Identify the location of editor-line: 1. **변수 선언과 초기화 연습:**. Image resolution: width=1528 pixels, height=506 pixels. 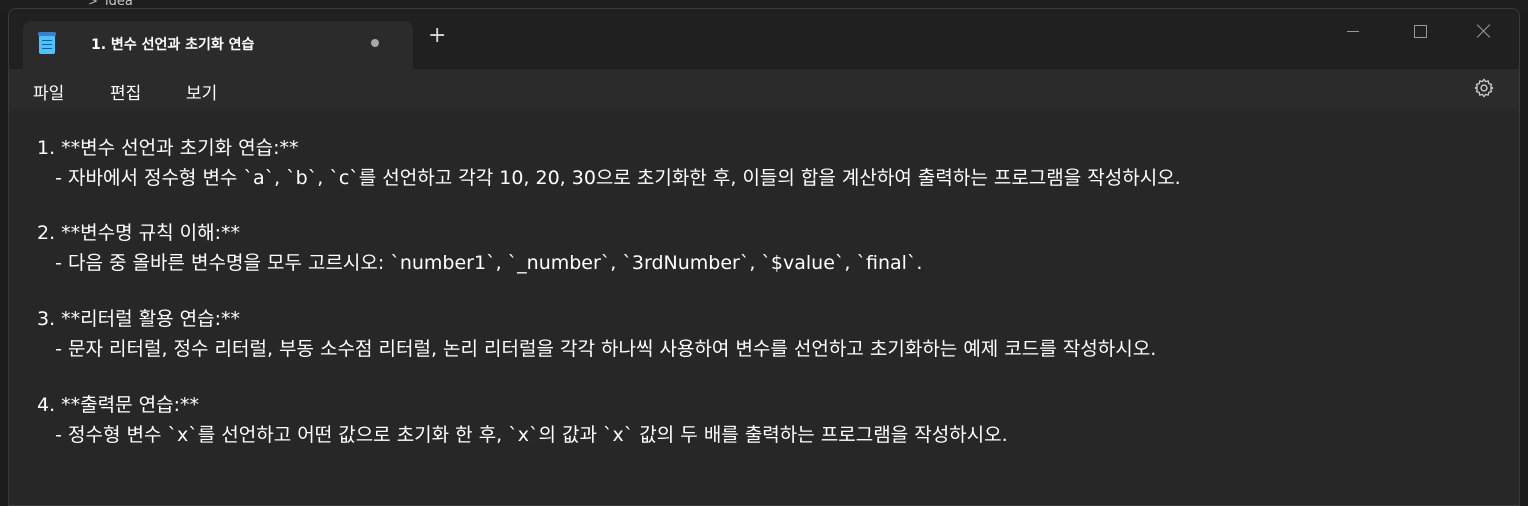
(168, 148).